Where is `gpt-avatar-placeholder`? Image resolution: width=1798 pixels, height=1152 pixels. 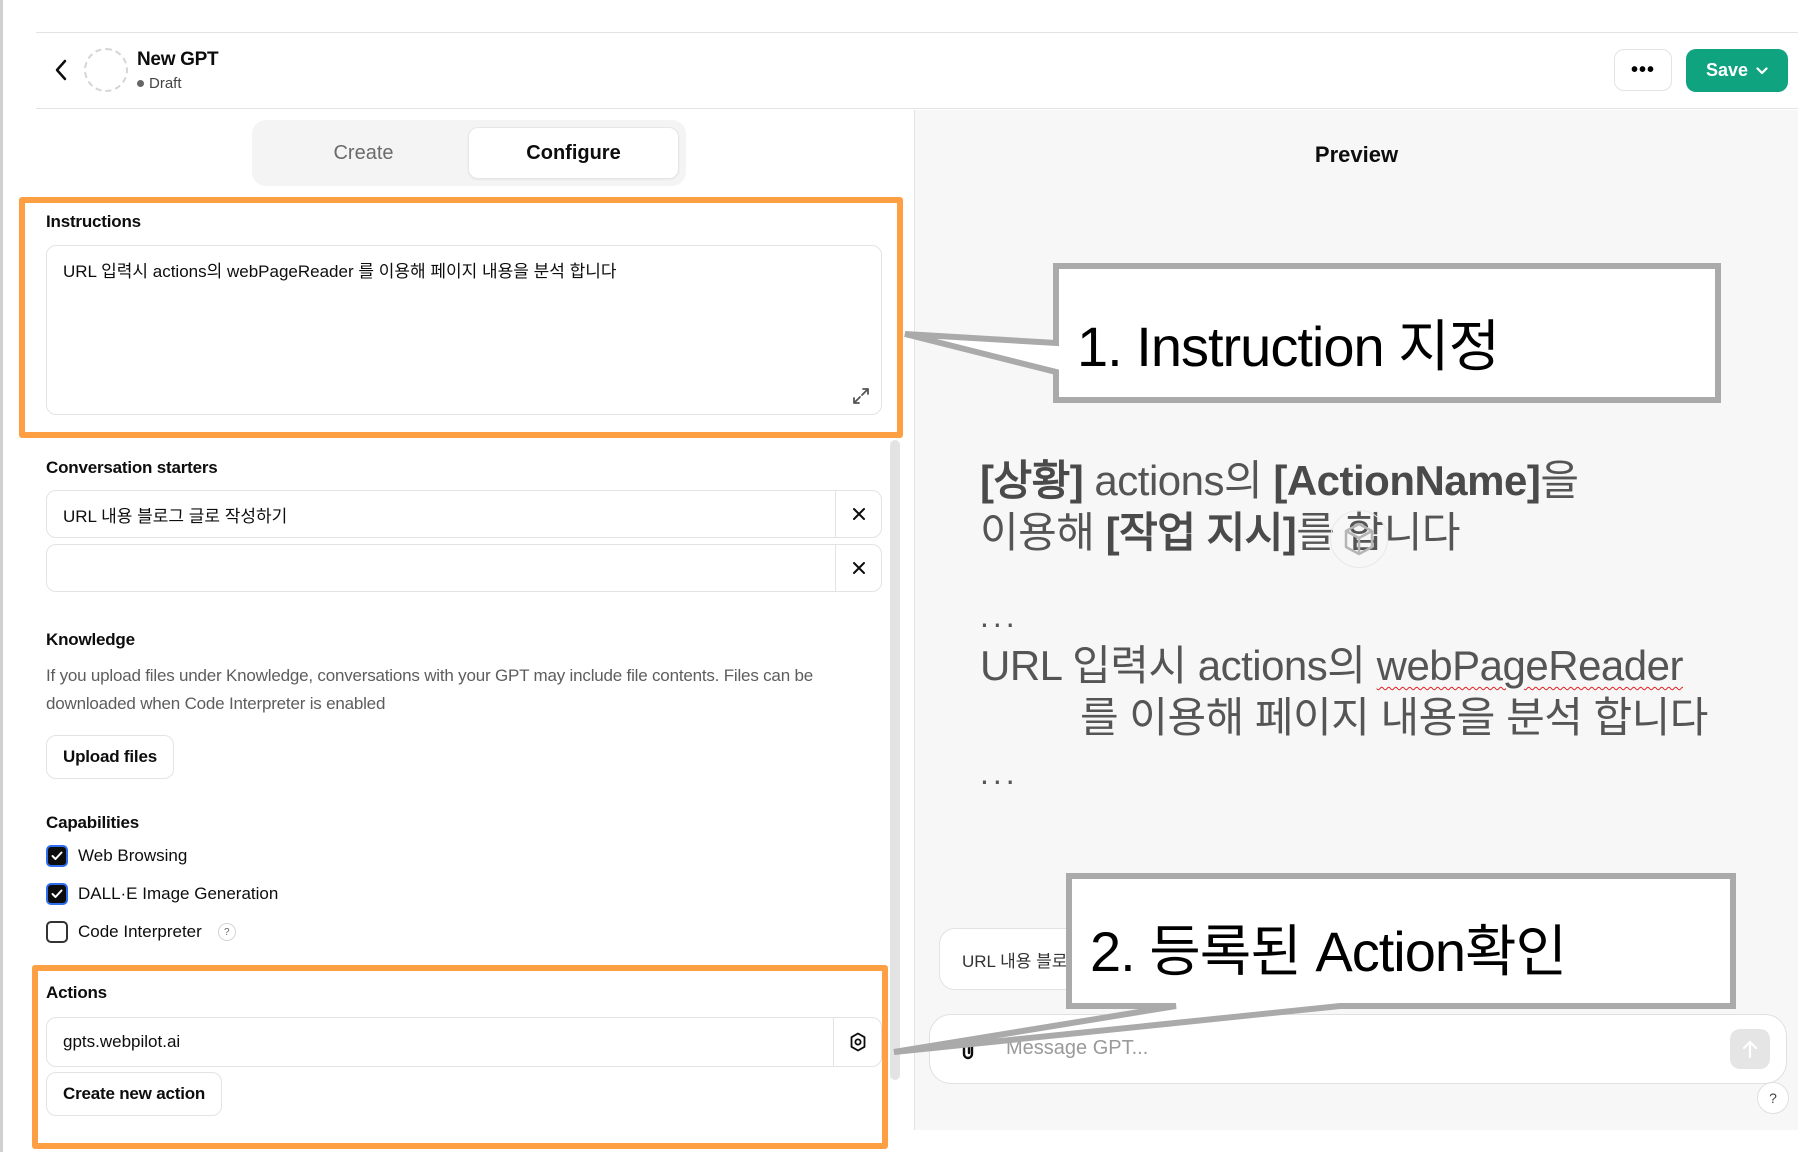 gpt-avatar-placeholder is located at coordinates (106, 70).